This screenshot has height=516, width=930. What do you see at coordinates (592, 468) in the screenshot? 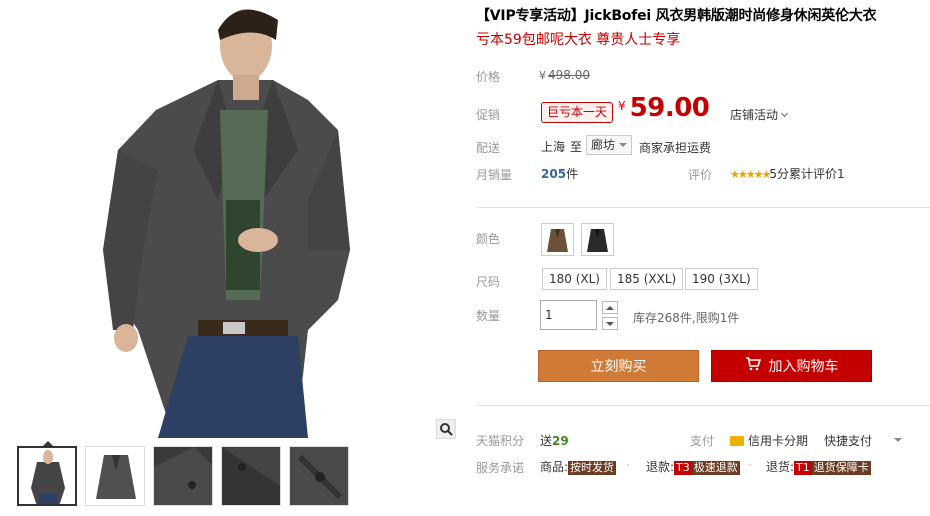
I see `service-goods-tag: 按时发货` at bounding box center [592, 468].